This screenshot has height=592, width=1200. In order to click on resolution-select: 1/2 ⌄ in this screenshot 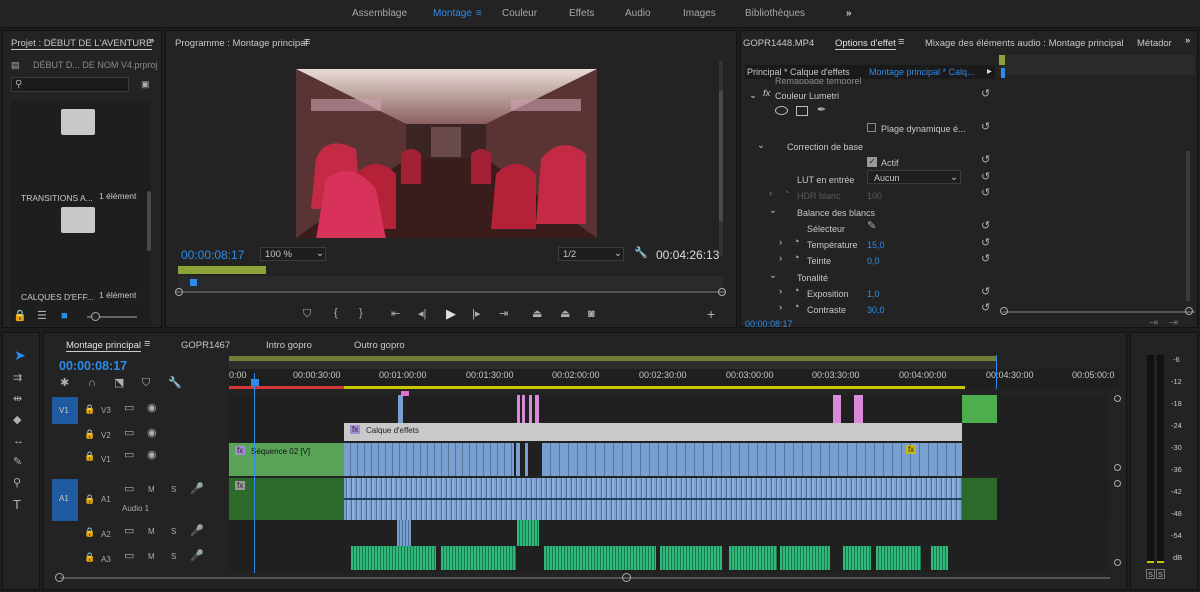, I will do `click(591, 254)`.